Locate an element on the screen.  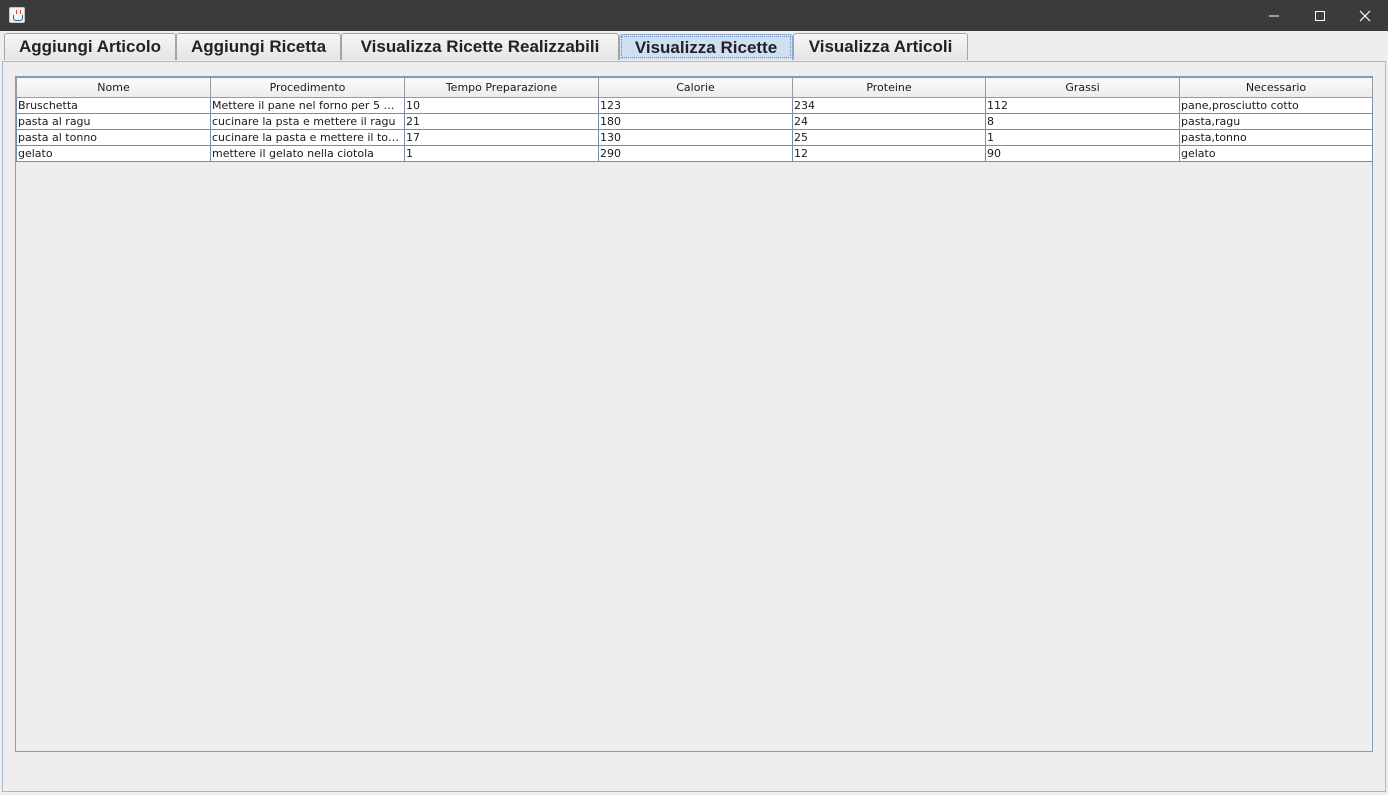
table-cell: 290 is located at coordinates (695, 153).